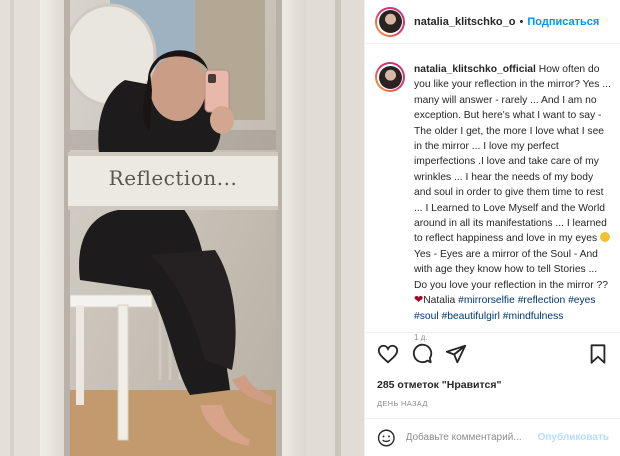 The width and height of the screenshot is (620, 456). What do you see at coordinates (439, 301) in the screenshot?
I see `caption-signature: Natalia` at bounding box center [439, 301].